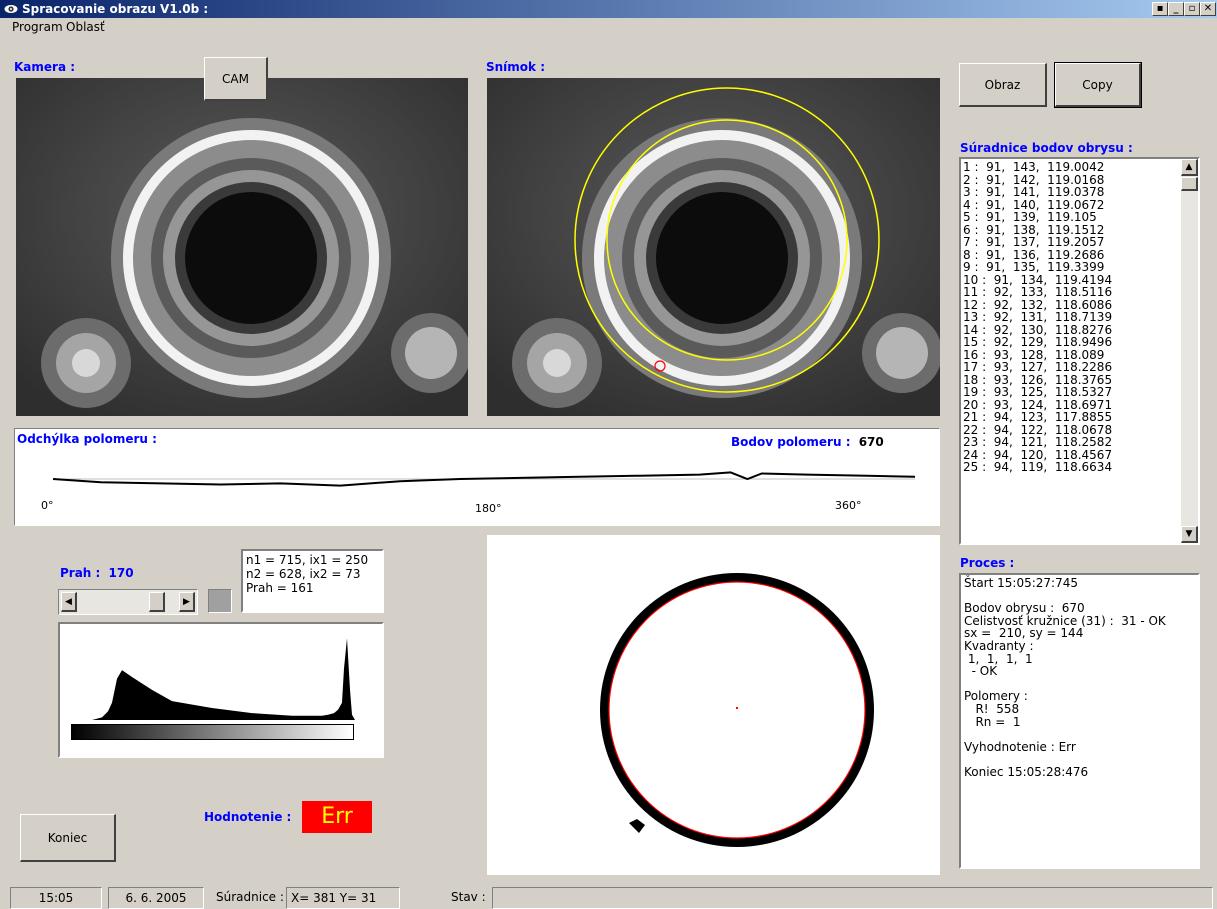 Image resolution: width=1217 pixels, height=909 pixels. I want to click on process-line, so click(1079, 734).